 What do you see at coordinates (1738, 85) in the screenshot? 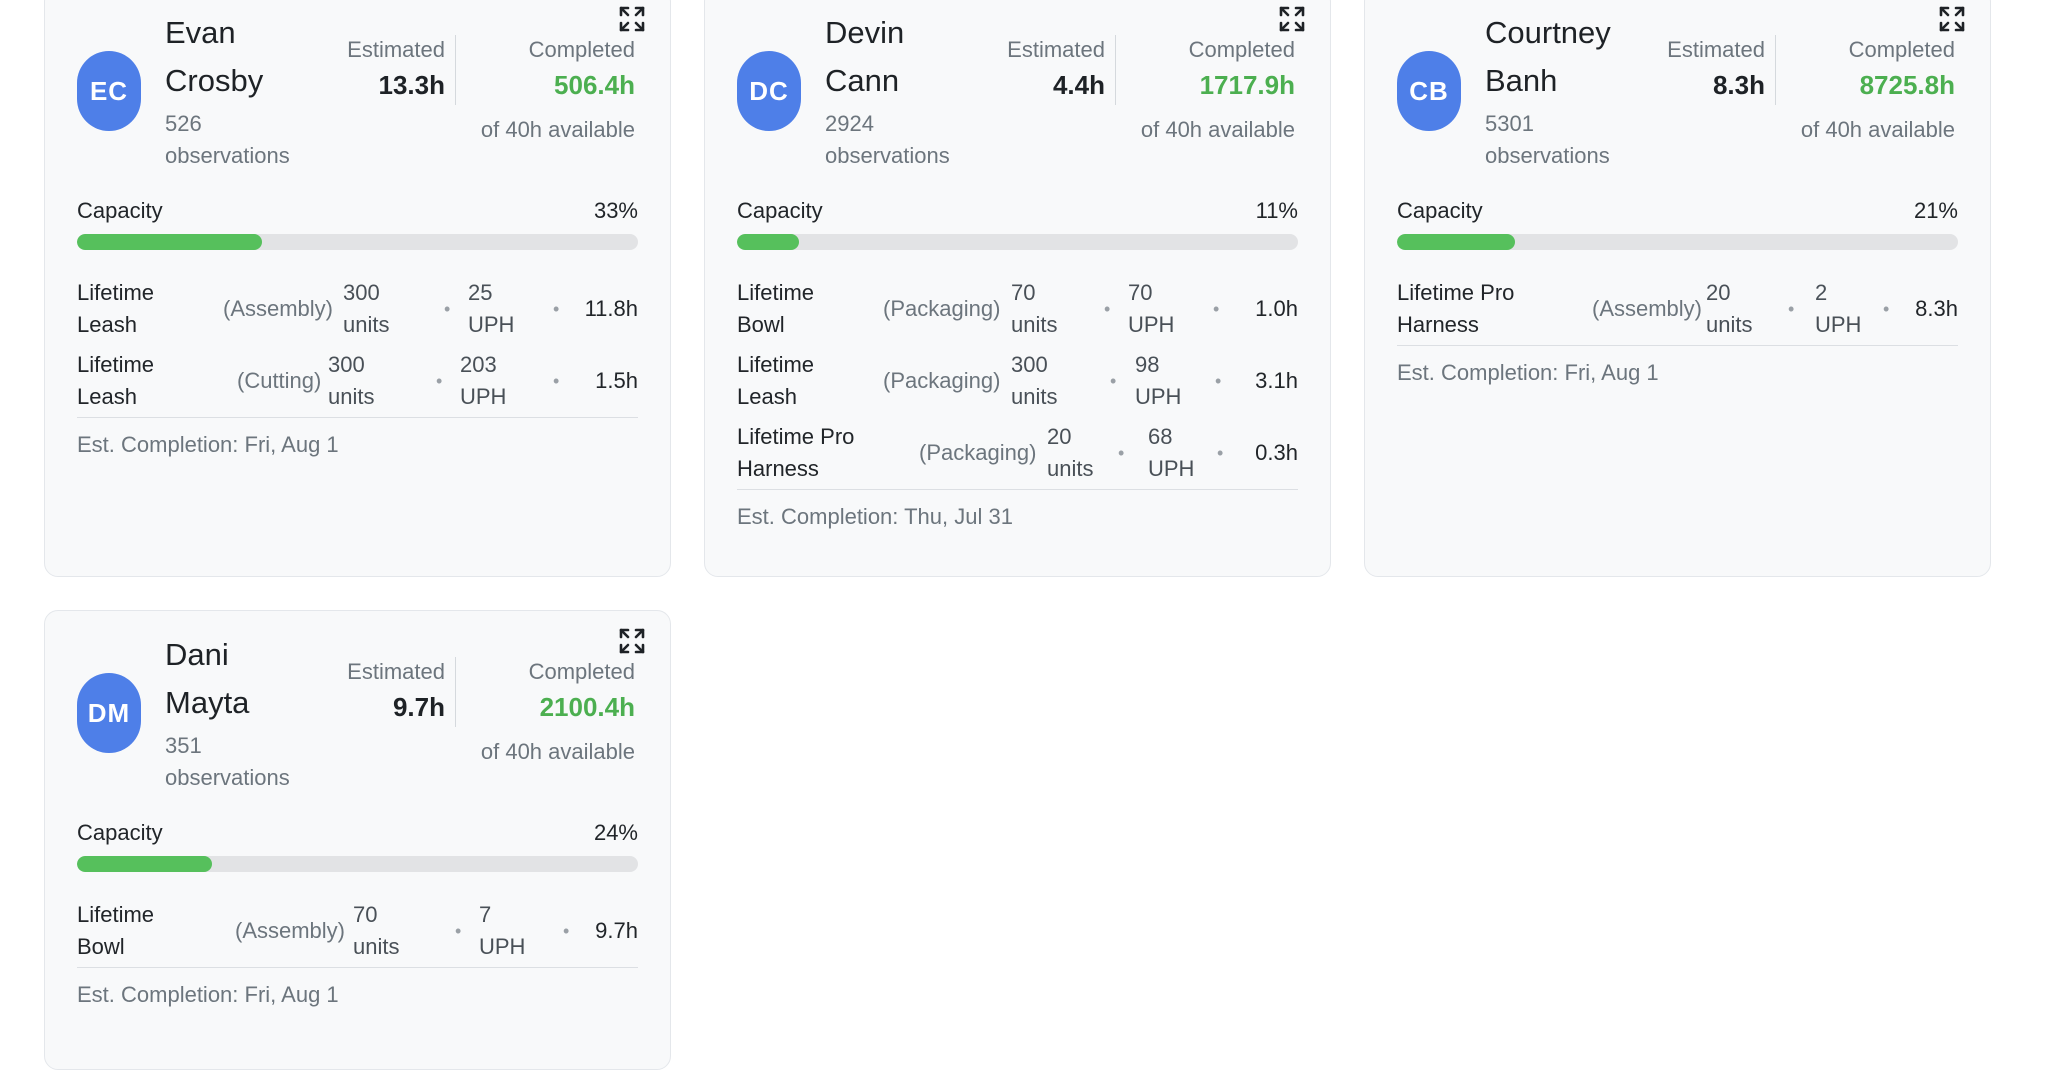
I see `estimated-value: 8.3h` at bounding box center [1738, 85].